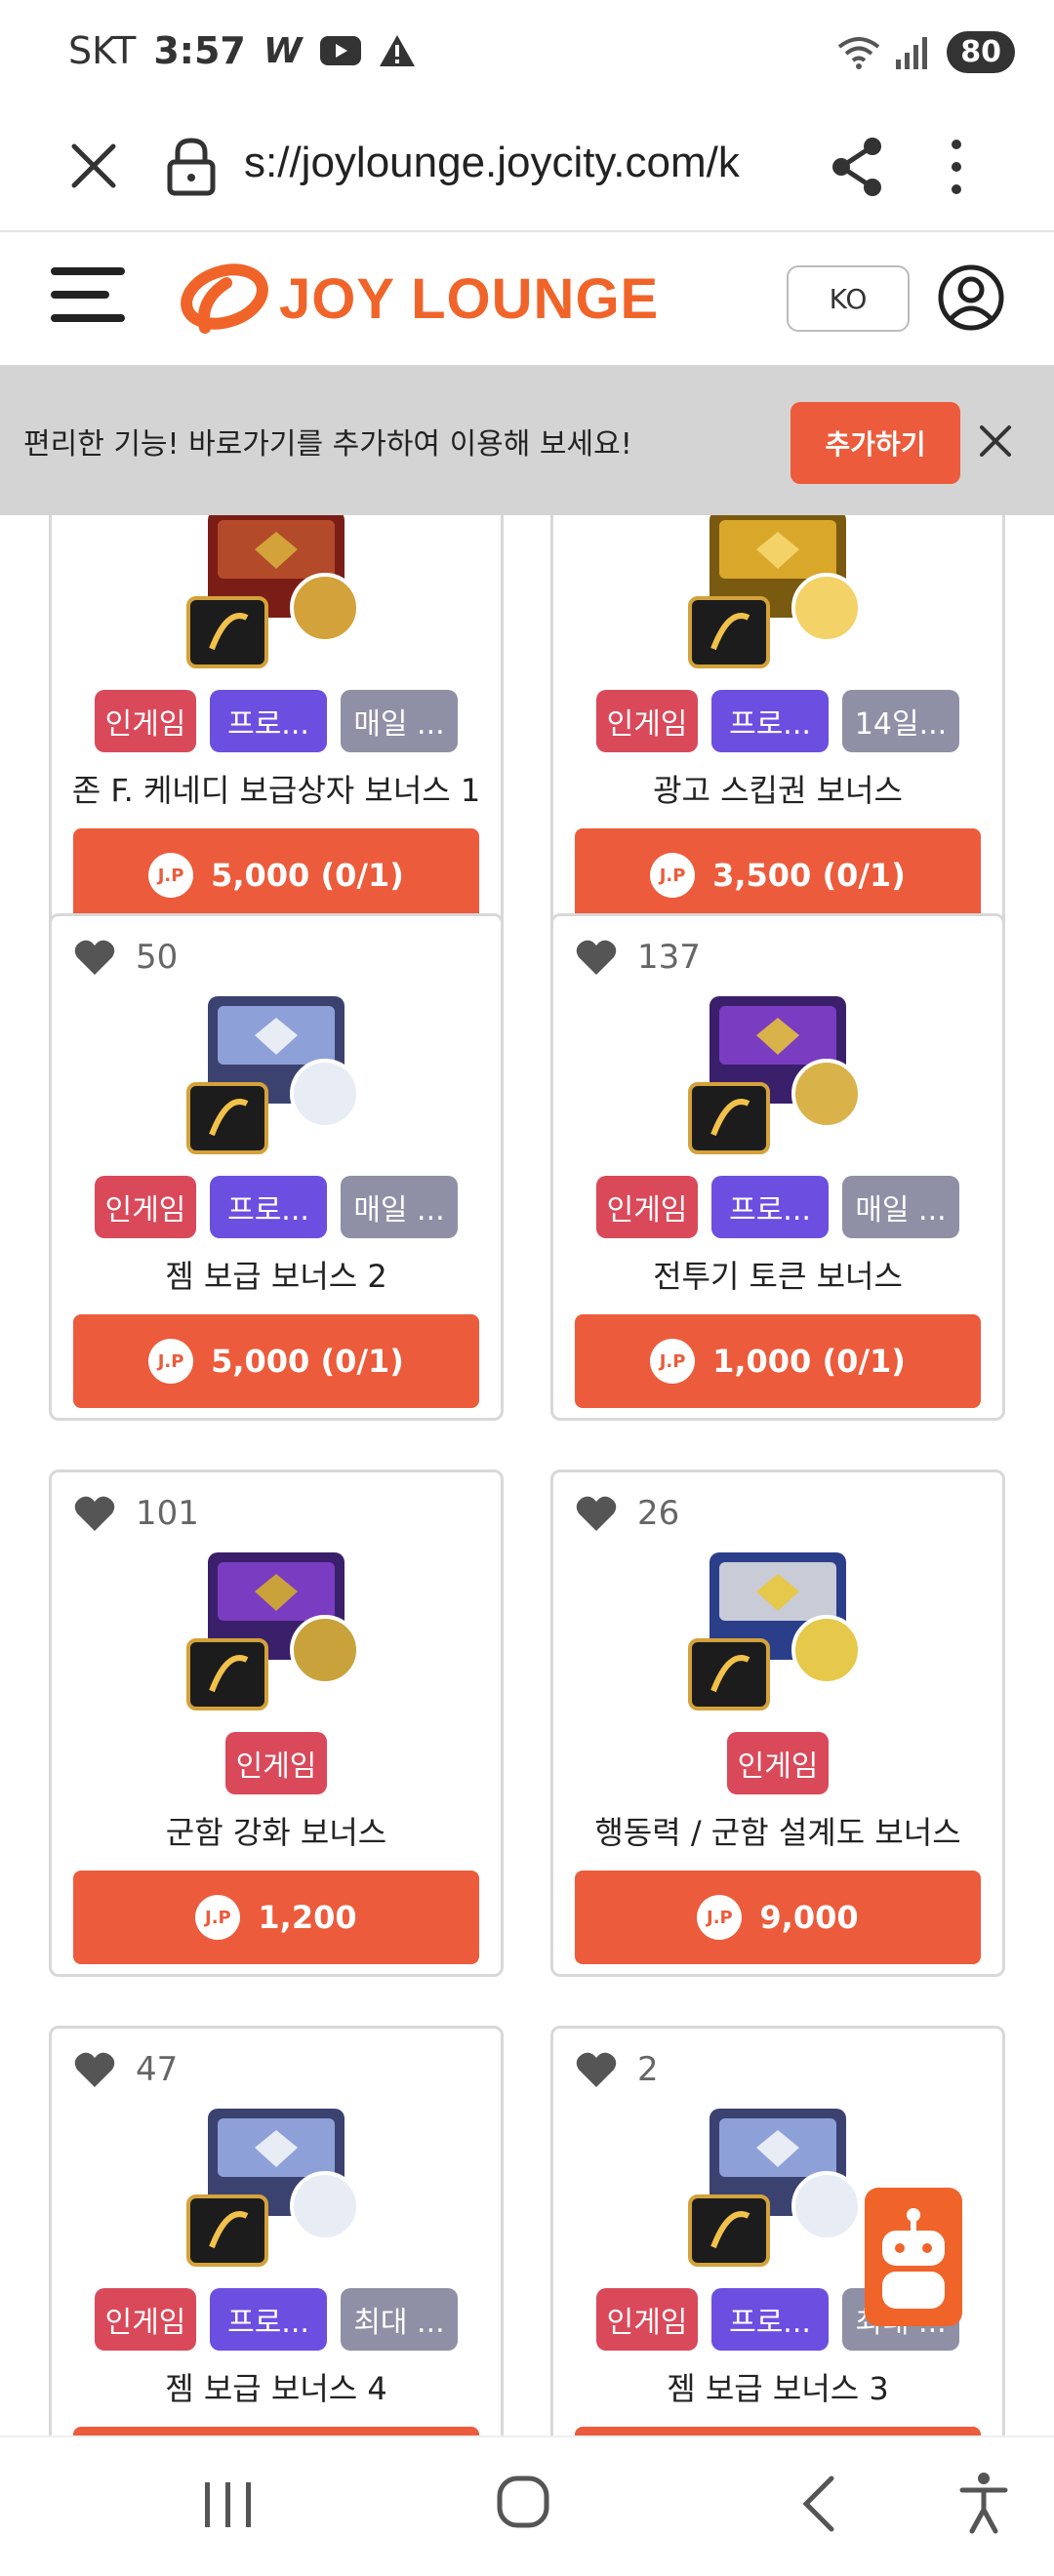  Describe the element at coordinates (777, 1723) in the screenshot. I see `product-card: 26 인게임행동력 / 군함 설계도 보너스 J.P 9,000` at that location.